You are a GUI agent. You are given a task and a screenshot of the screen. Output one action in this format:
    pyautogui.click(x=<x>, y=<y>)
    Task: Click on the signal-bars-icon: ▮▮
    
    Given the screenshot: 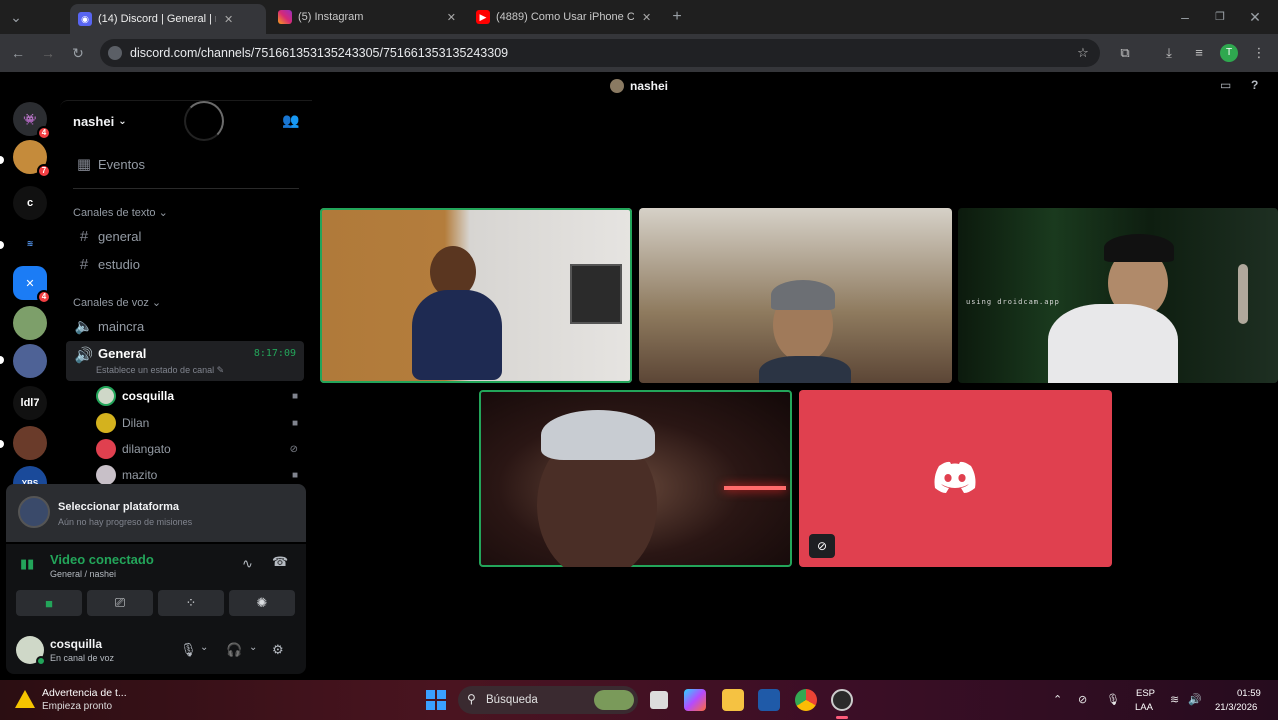 What is the action you would take?
    pyautogui.click(x=27, y=564)
    